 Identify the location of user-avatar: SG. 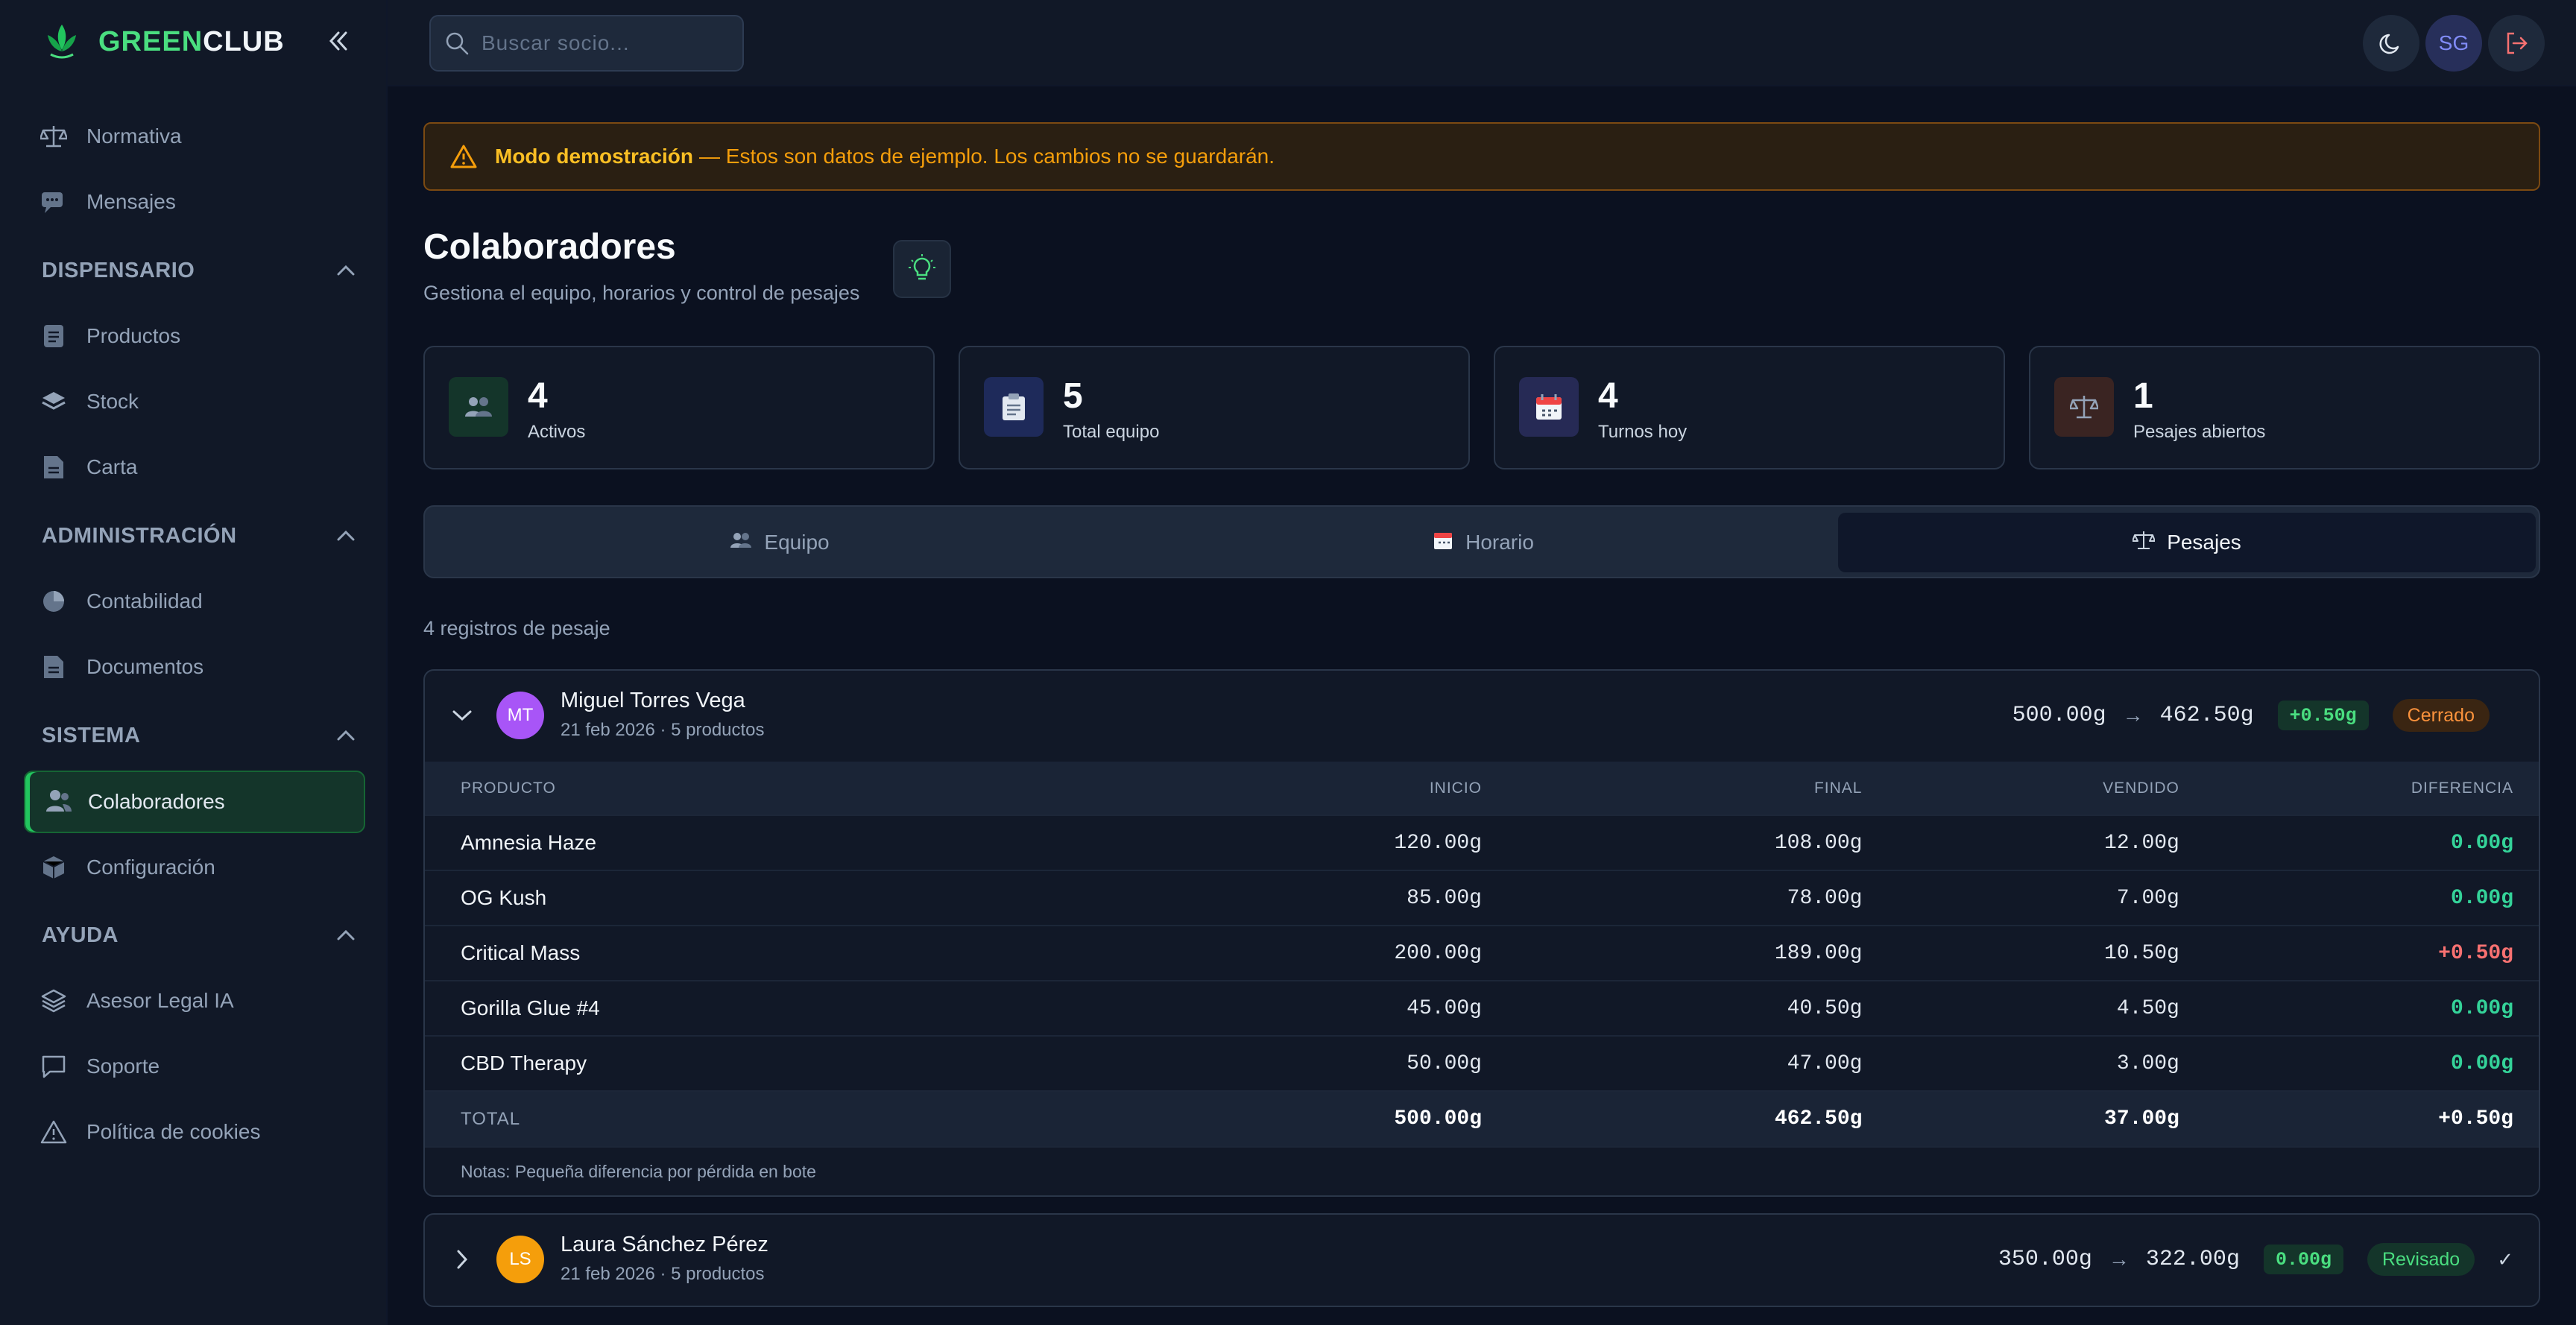
(2453, 43).